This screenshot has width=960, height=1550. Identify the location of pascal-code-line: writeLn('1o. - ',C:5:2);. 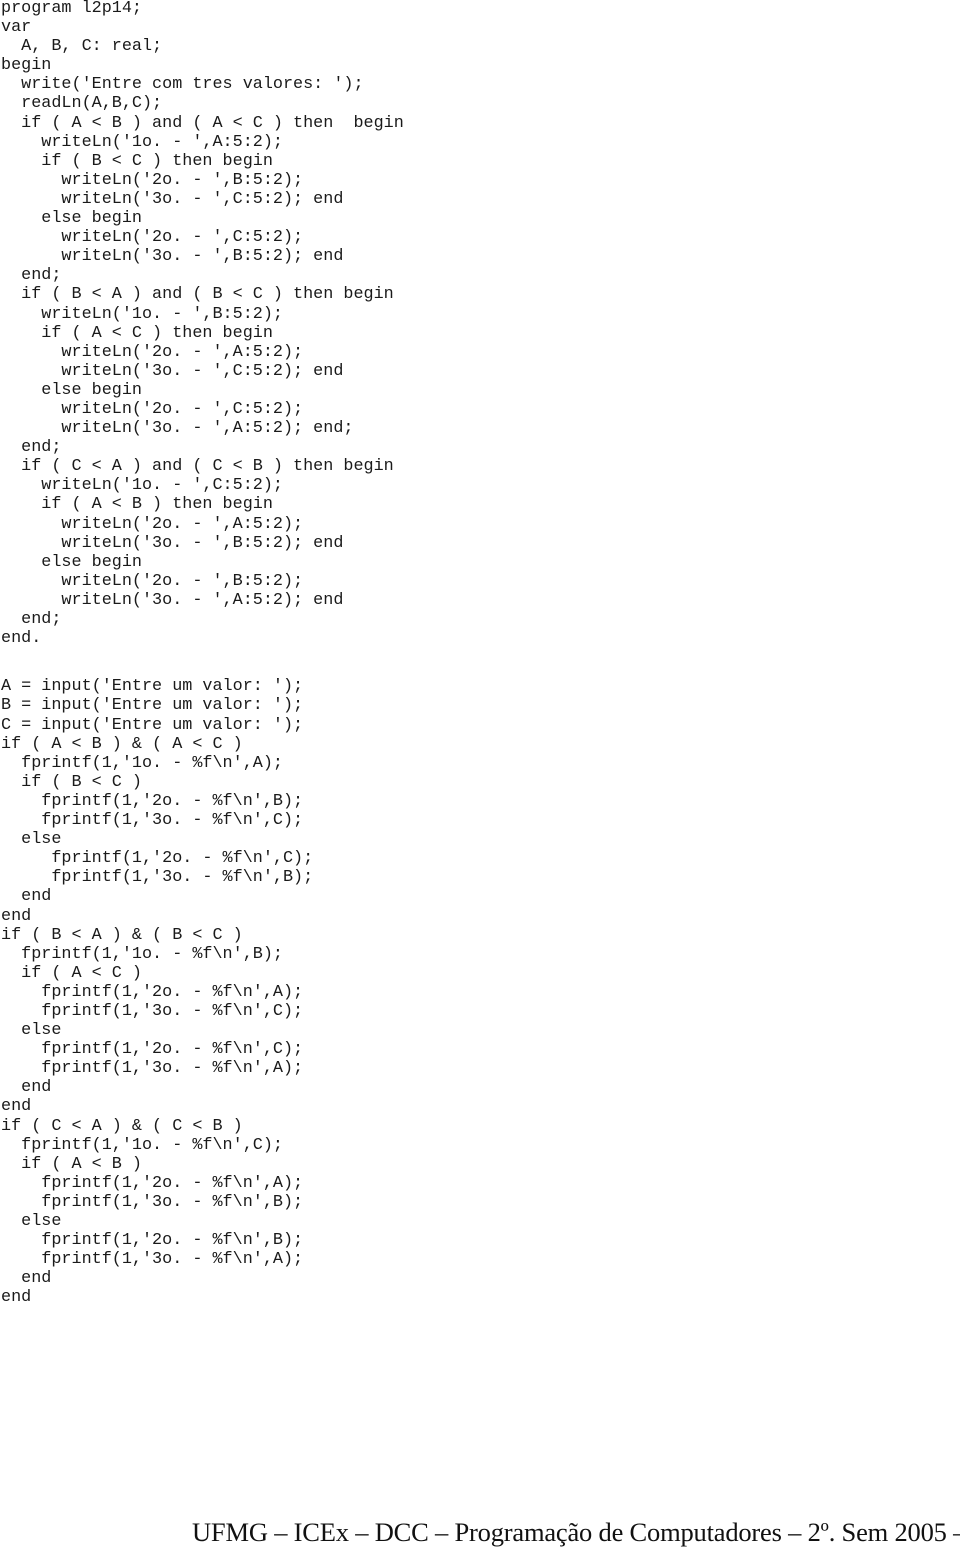
(142, 486).